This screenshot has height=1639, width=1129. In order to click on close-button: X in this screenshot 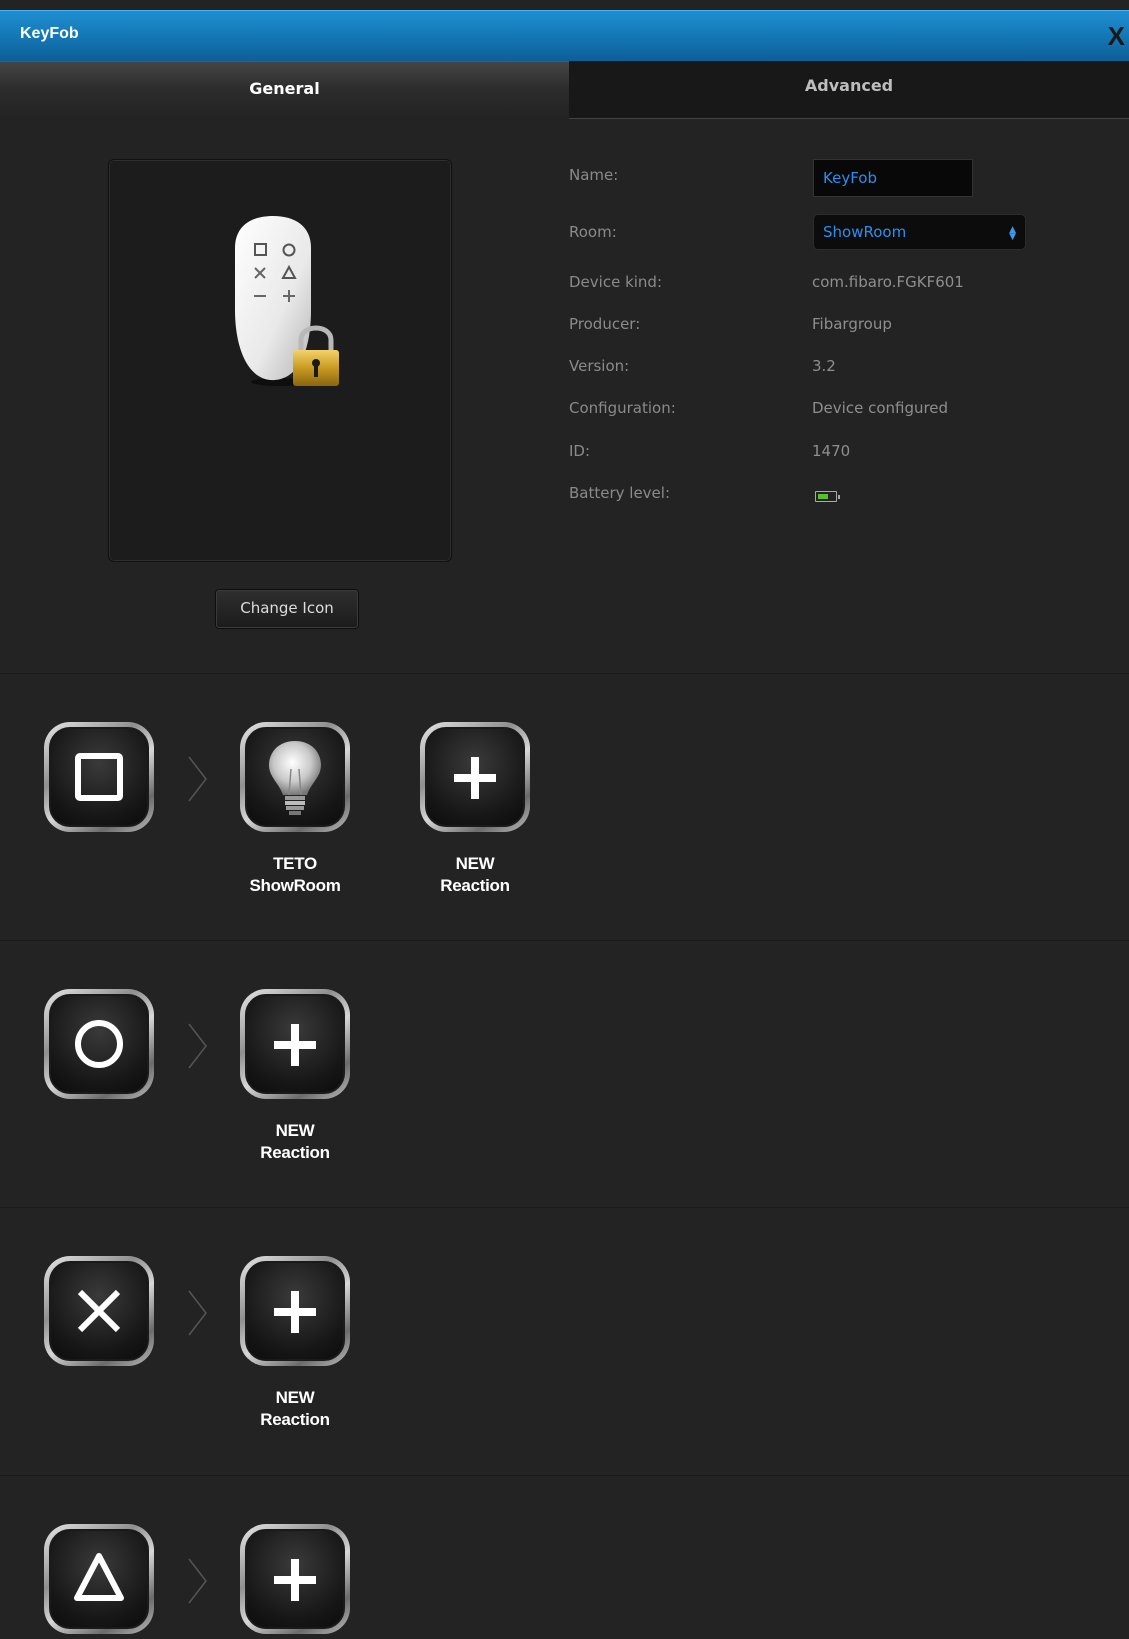, I will do `click(1116, 36)`.